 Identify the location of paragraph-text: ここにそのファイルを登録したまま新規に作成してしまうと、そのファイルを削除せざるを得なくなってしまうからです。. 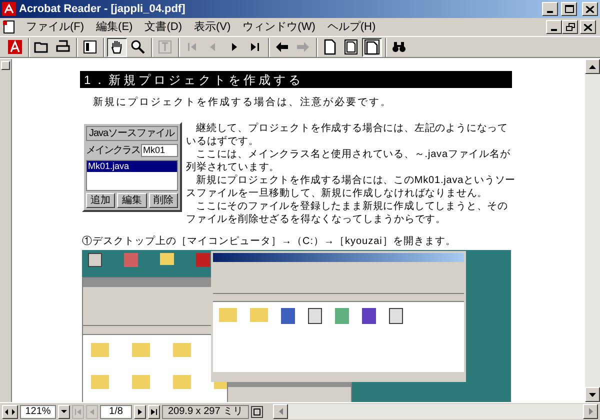
(347, 213).